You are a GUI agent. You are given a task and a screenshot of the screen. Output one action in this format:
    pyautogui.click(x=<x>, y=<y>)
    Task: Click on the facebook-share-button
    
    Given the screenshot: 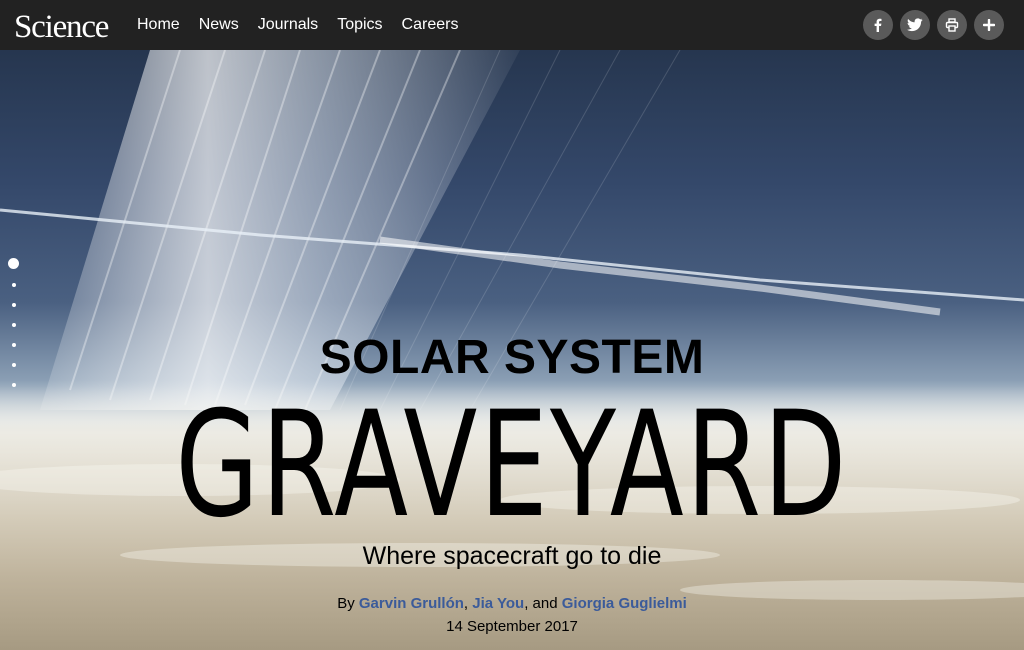 What is the action you would take?
    pyautogui.click(x=878, y=25)
    